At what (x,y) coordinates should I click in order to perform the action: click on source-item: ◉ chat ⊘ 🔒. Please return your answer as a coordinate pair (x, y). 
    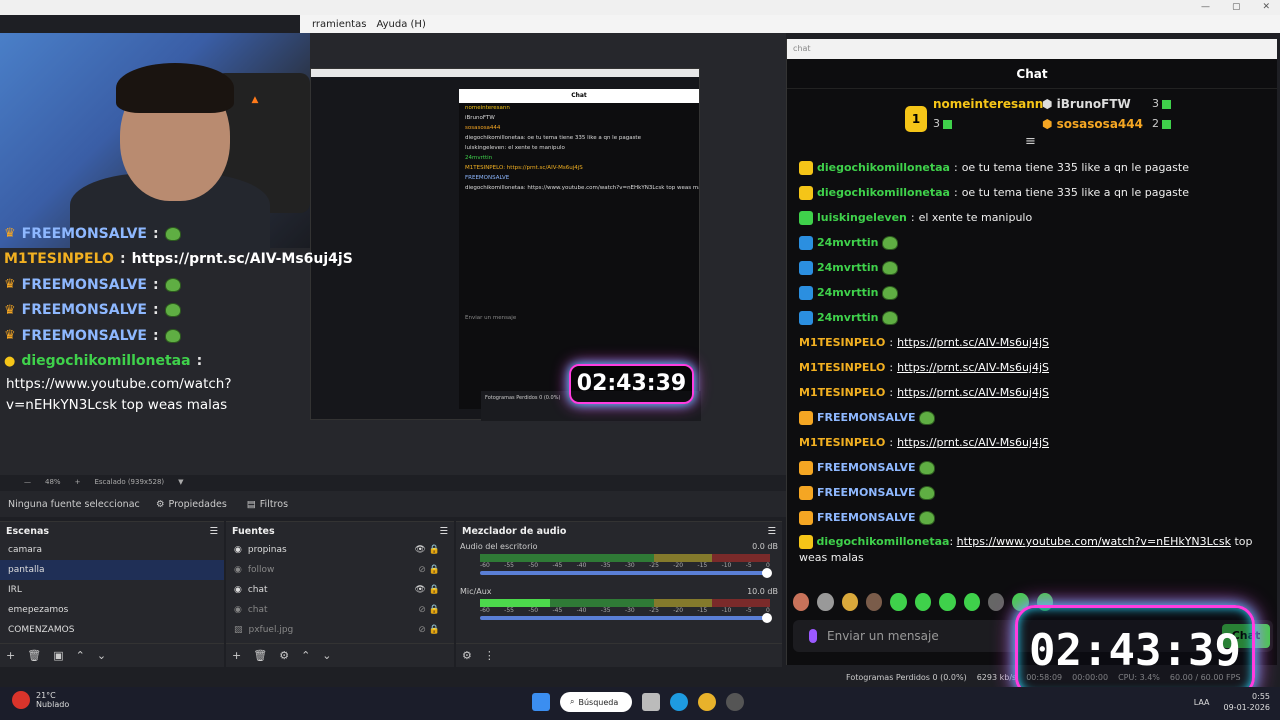
    Looking at the image, I should click on (340, 610).